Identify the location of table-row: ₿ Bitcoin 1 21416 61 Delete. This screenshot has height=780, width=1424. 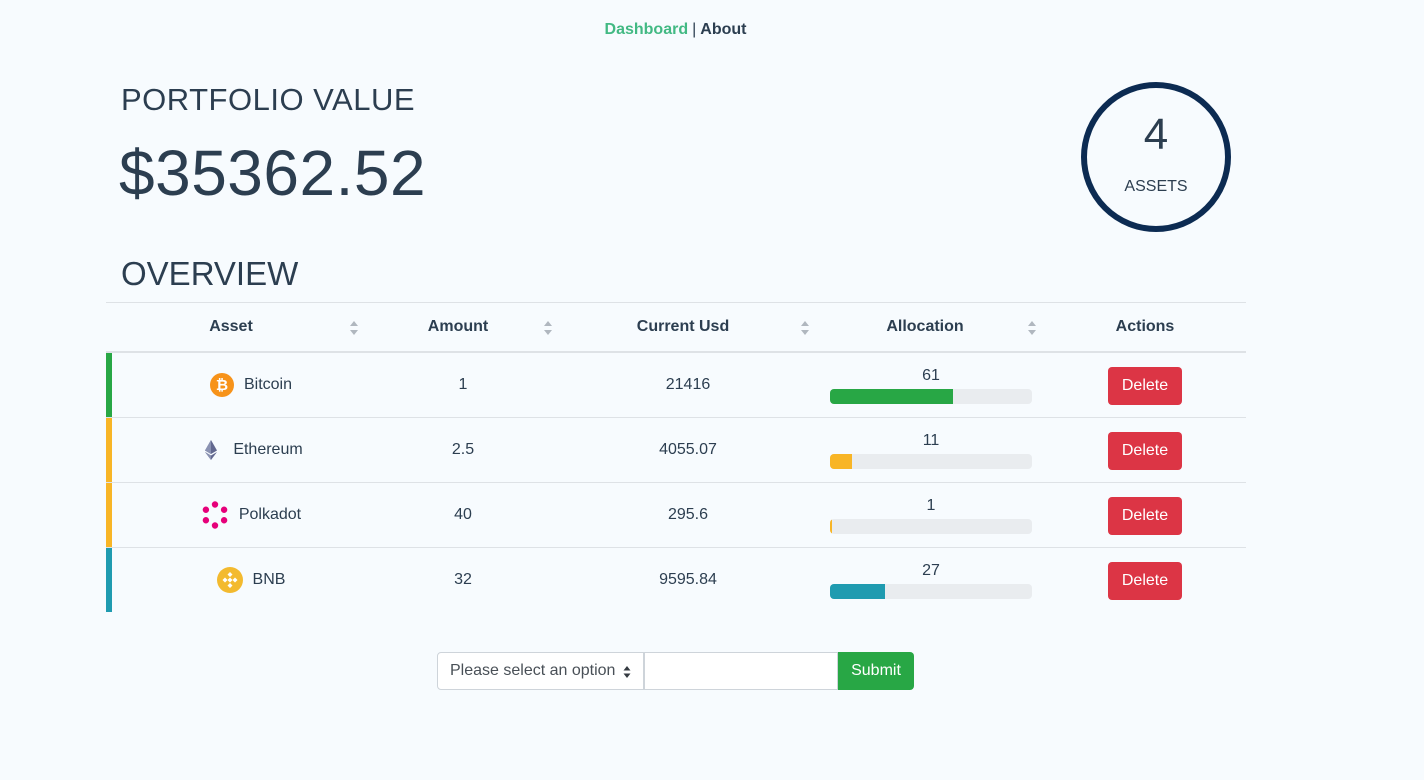
(676, 385).